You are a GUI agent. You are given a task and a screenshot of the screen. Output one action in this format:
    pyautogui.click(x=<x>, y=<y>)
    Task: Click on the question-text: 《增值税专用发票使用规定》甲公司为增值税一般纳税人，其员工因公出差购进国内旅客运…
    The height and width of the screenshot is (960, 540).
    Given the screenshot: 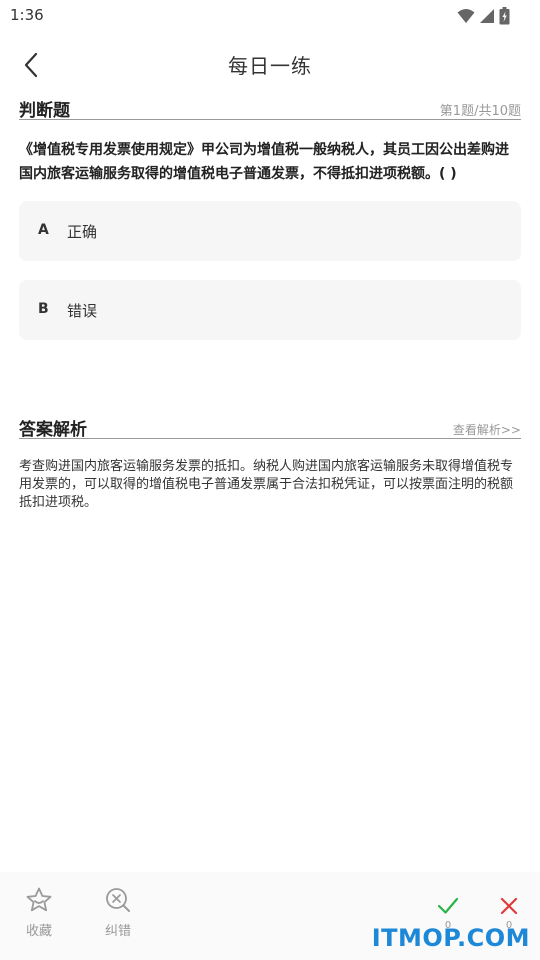 What is the action you would take?
    pyautogui.click(x=264, y=162)
    